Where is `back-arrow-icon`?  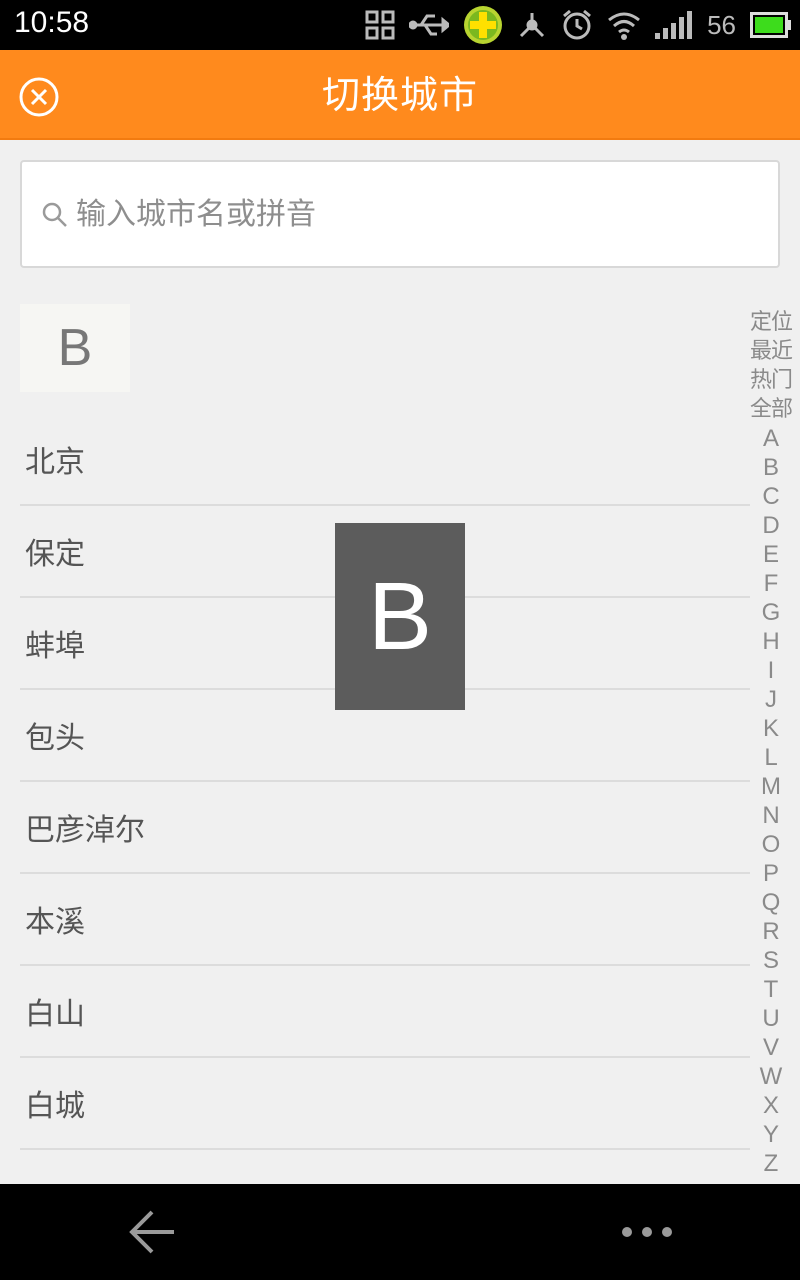 back-arrow-icon is located at coordinates (151, 1232).